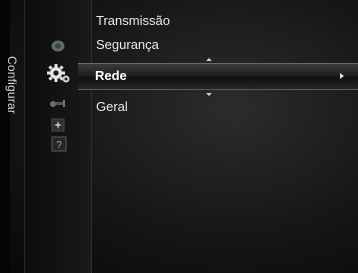 This screenshot has width=358, height=273. Describe the element at coordinates (133, 20) in the screenshot. I see `menu-item-transmissao: Transmissão` at that location.